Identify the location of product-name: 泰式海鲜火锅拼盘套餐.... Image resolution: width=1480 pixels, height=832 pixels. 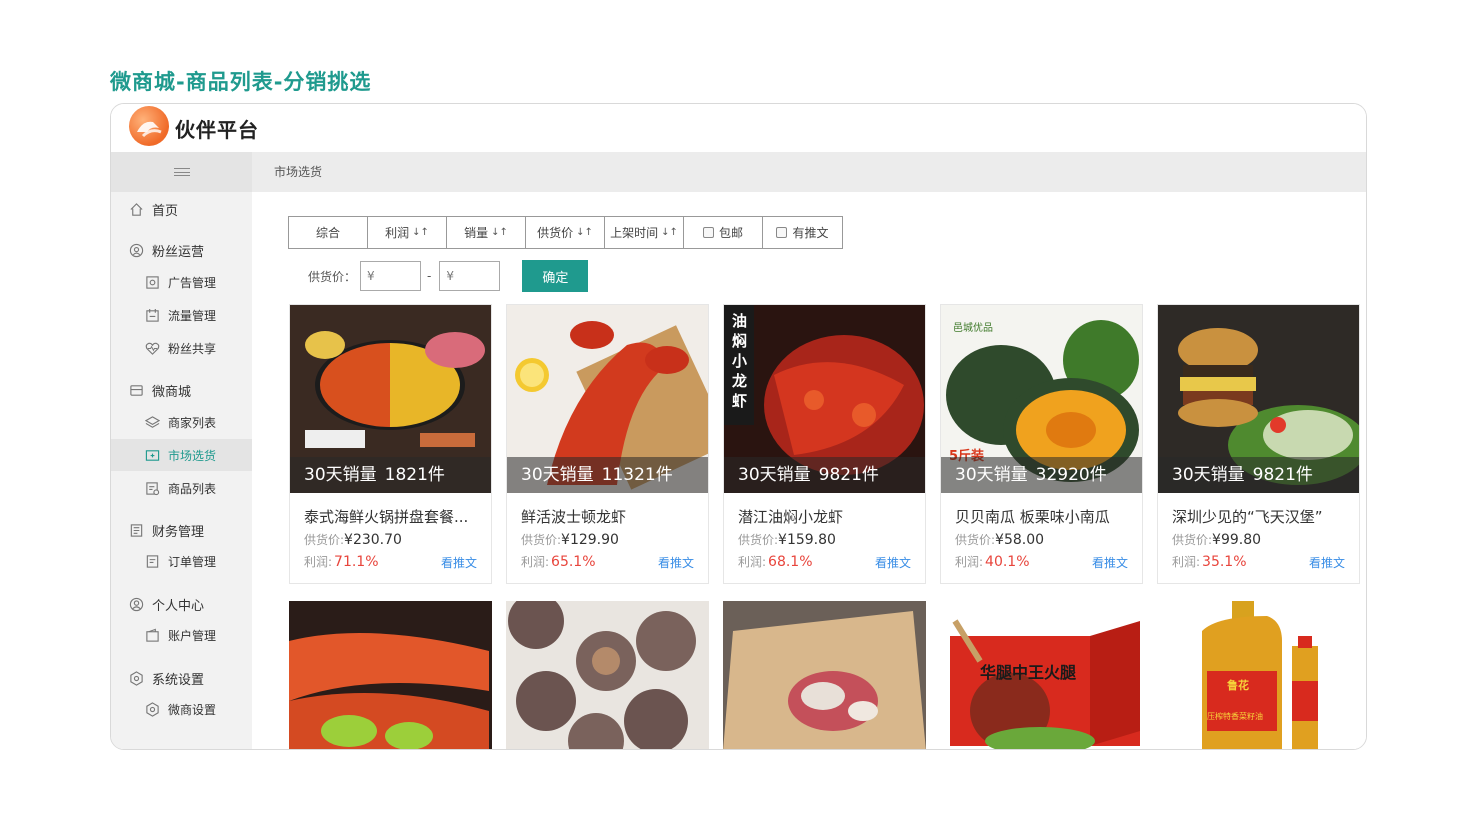
(386, 517).